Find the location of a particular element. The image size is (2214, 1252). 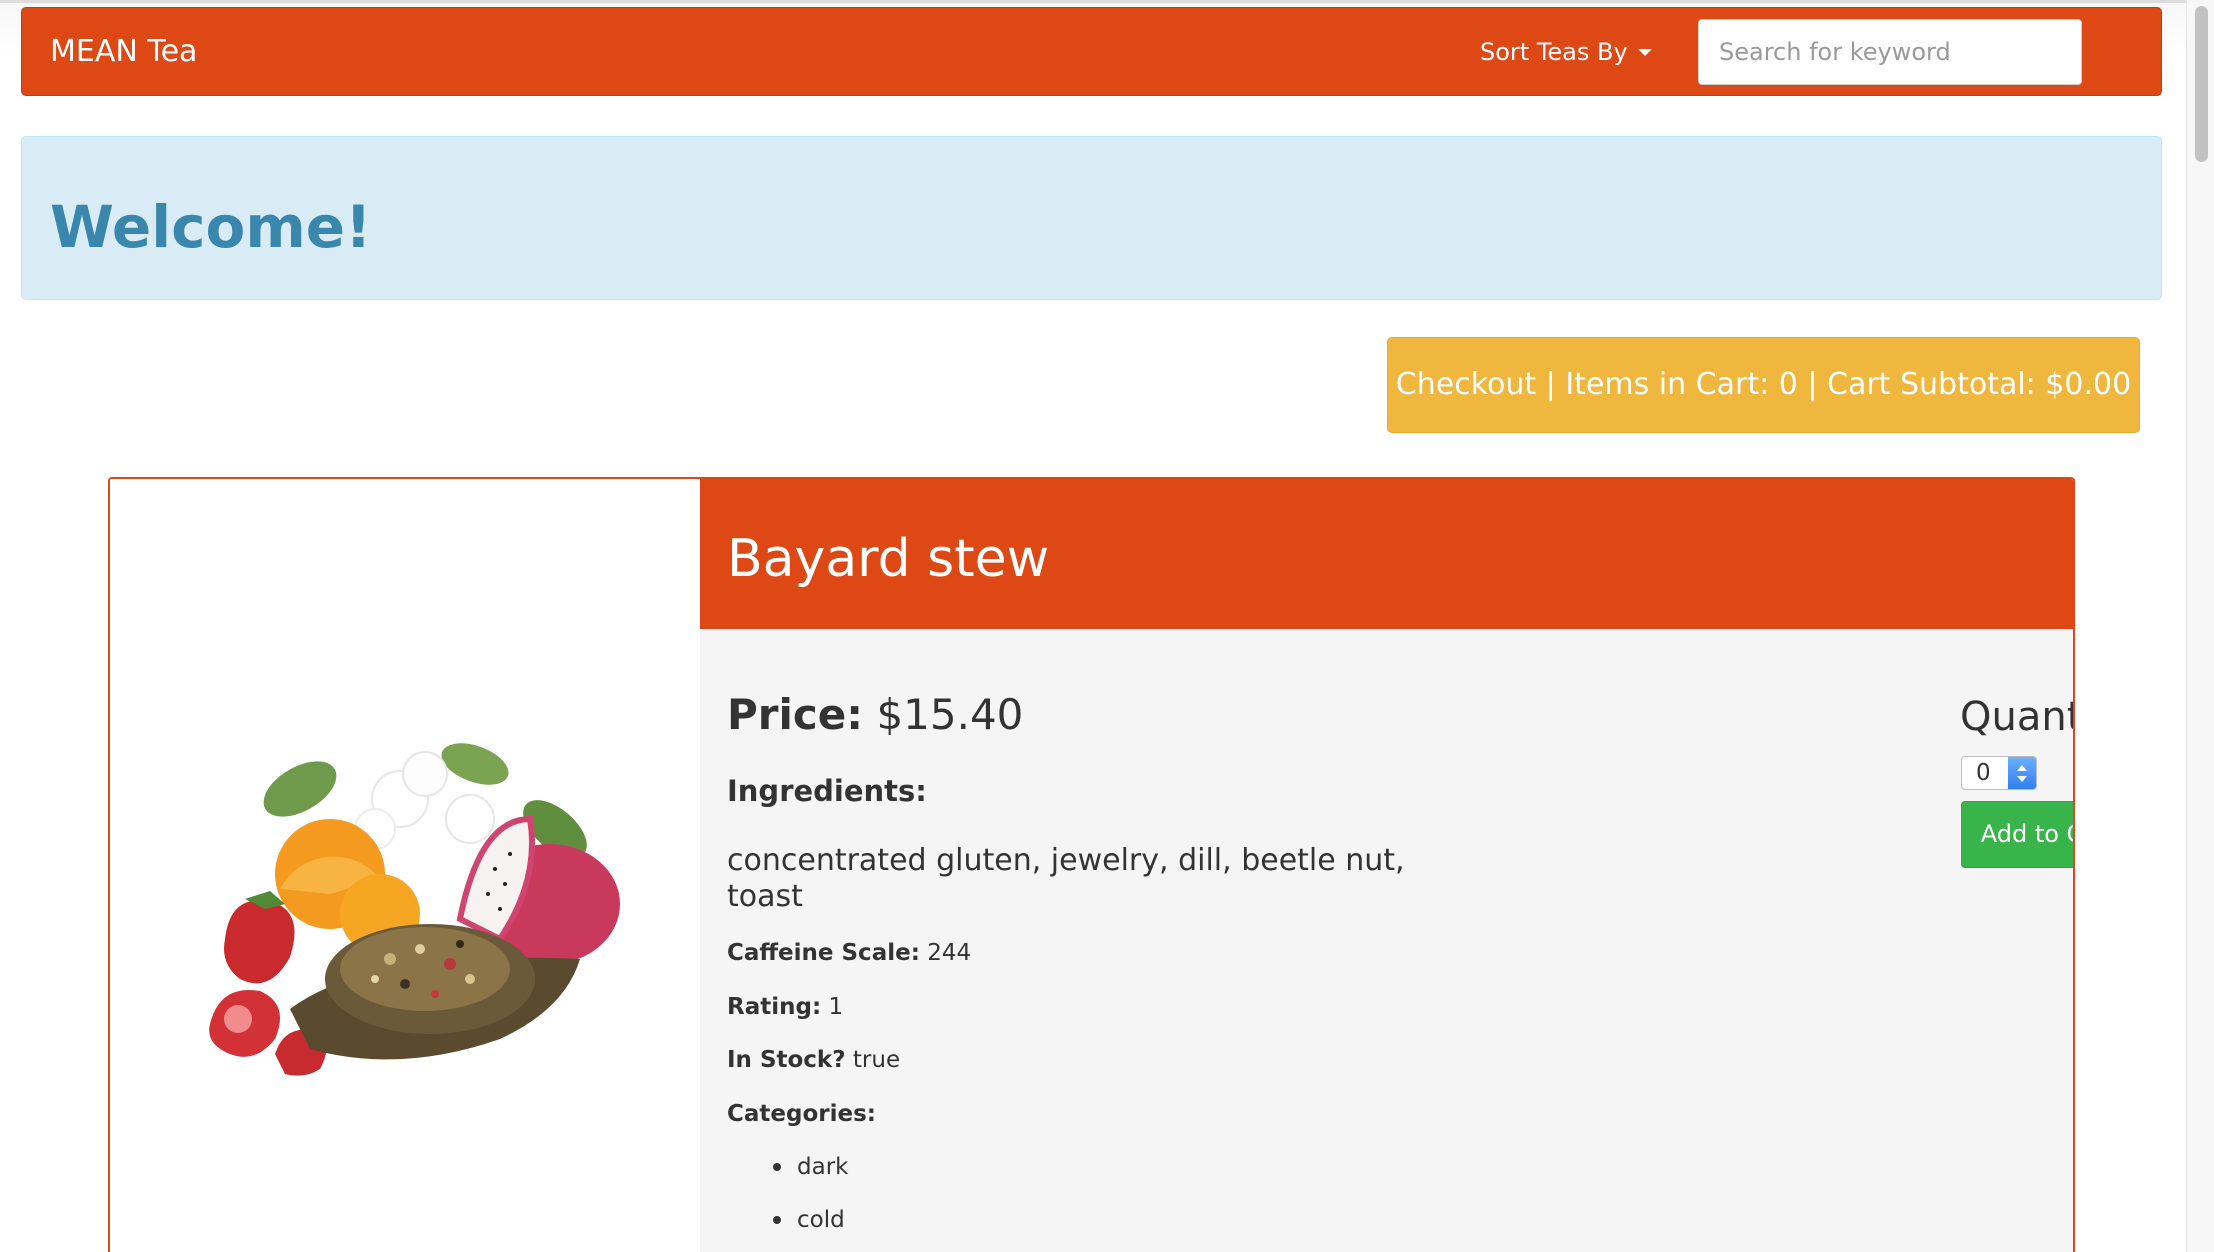

categories-label: Categories: is located at coordinates (801, 1114).